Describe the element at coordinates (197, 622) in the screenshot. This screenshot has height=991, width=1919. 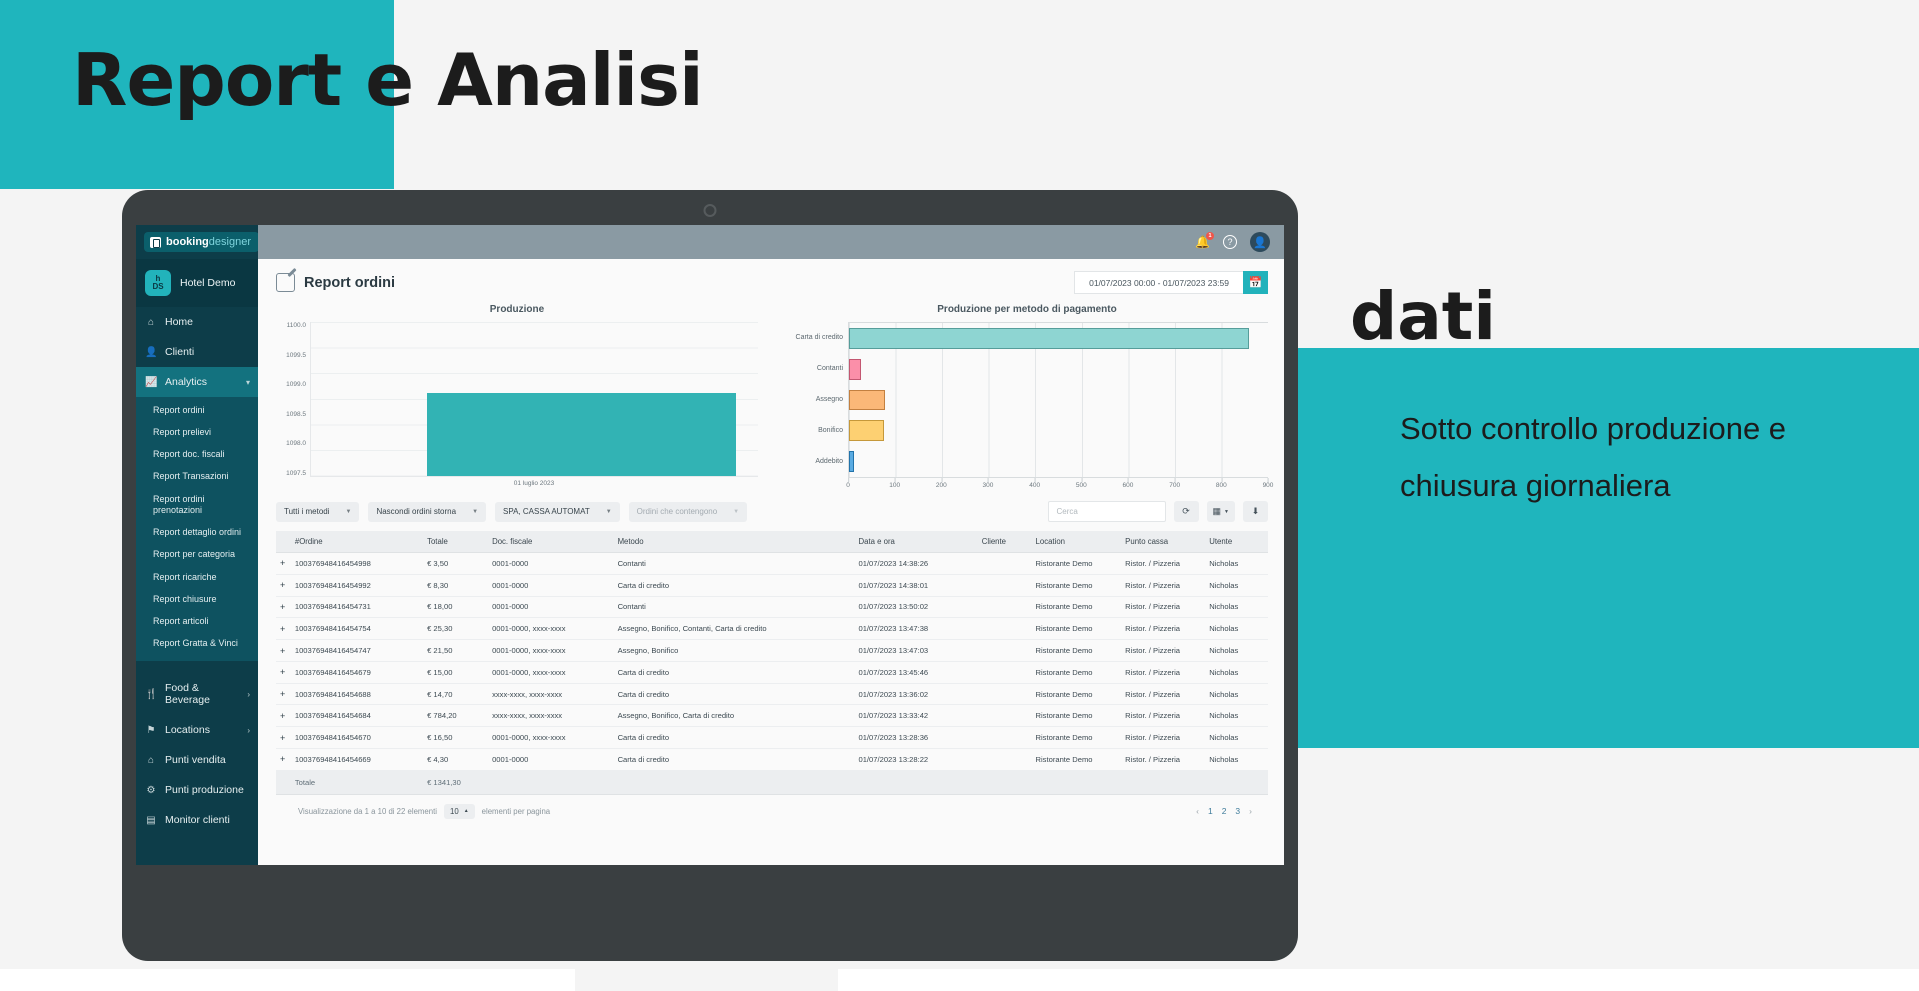
I see `sidebar-subitem-report-articoli: Report articoli` at that location.